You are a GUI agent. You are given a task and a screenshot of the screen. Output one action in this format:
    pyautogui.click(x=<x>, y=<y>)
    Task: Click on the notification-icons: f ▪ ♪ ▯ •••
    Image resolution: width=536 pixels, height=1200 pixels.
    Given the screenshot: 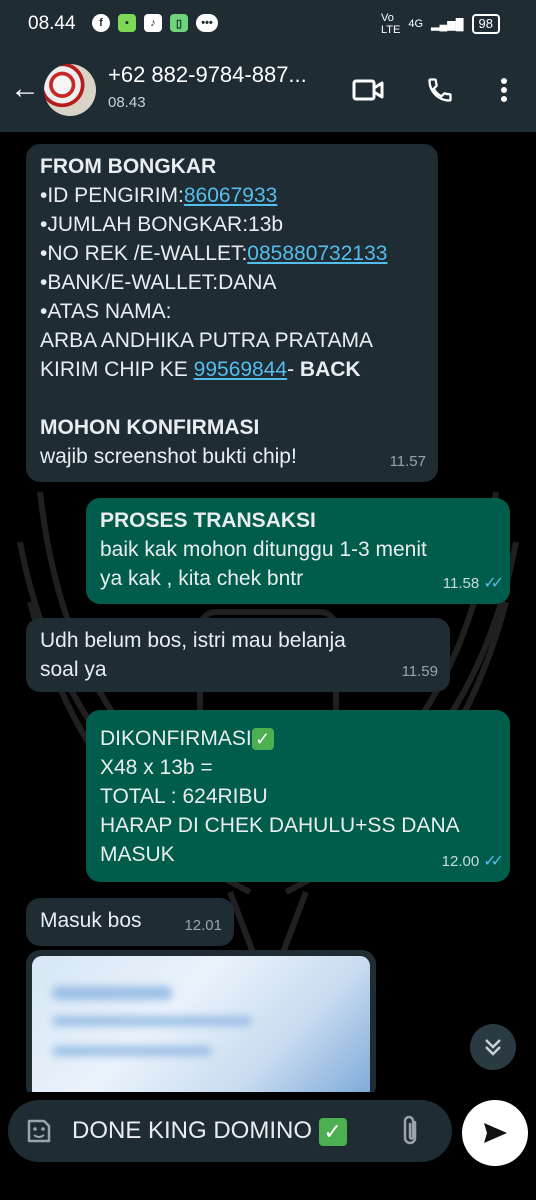 What is the action you would take?
    pyautogui.click(x=155, y=23)
    